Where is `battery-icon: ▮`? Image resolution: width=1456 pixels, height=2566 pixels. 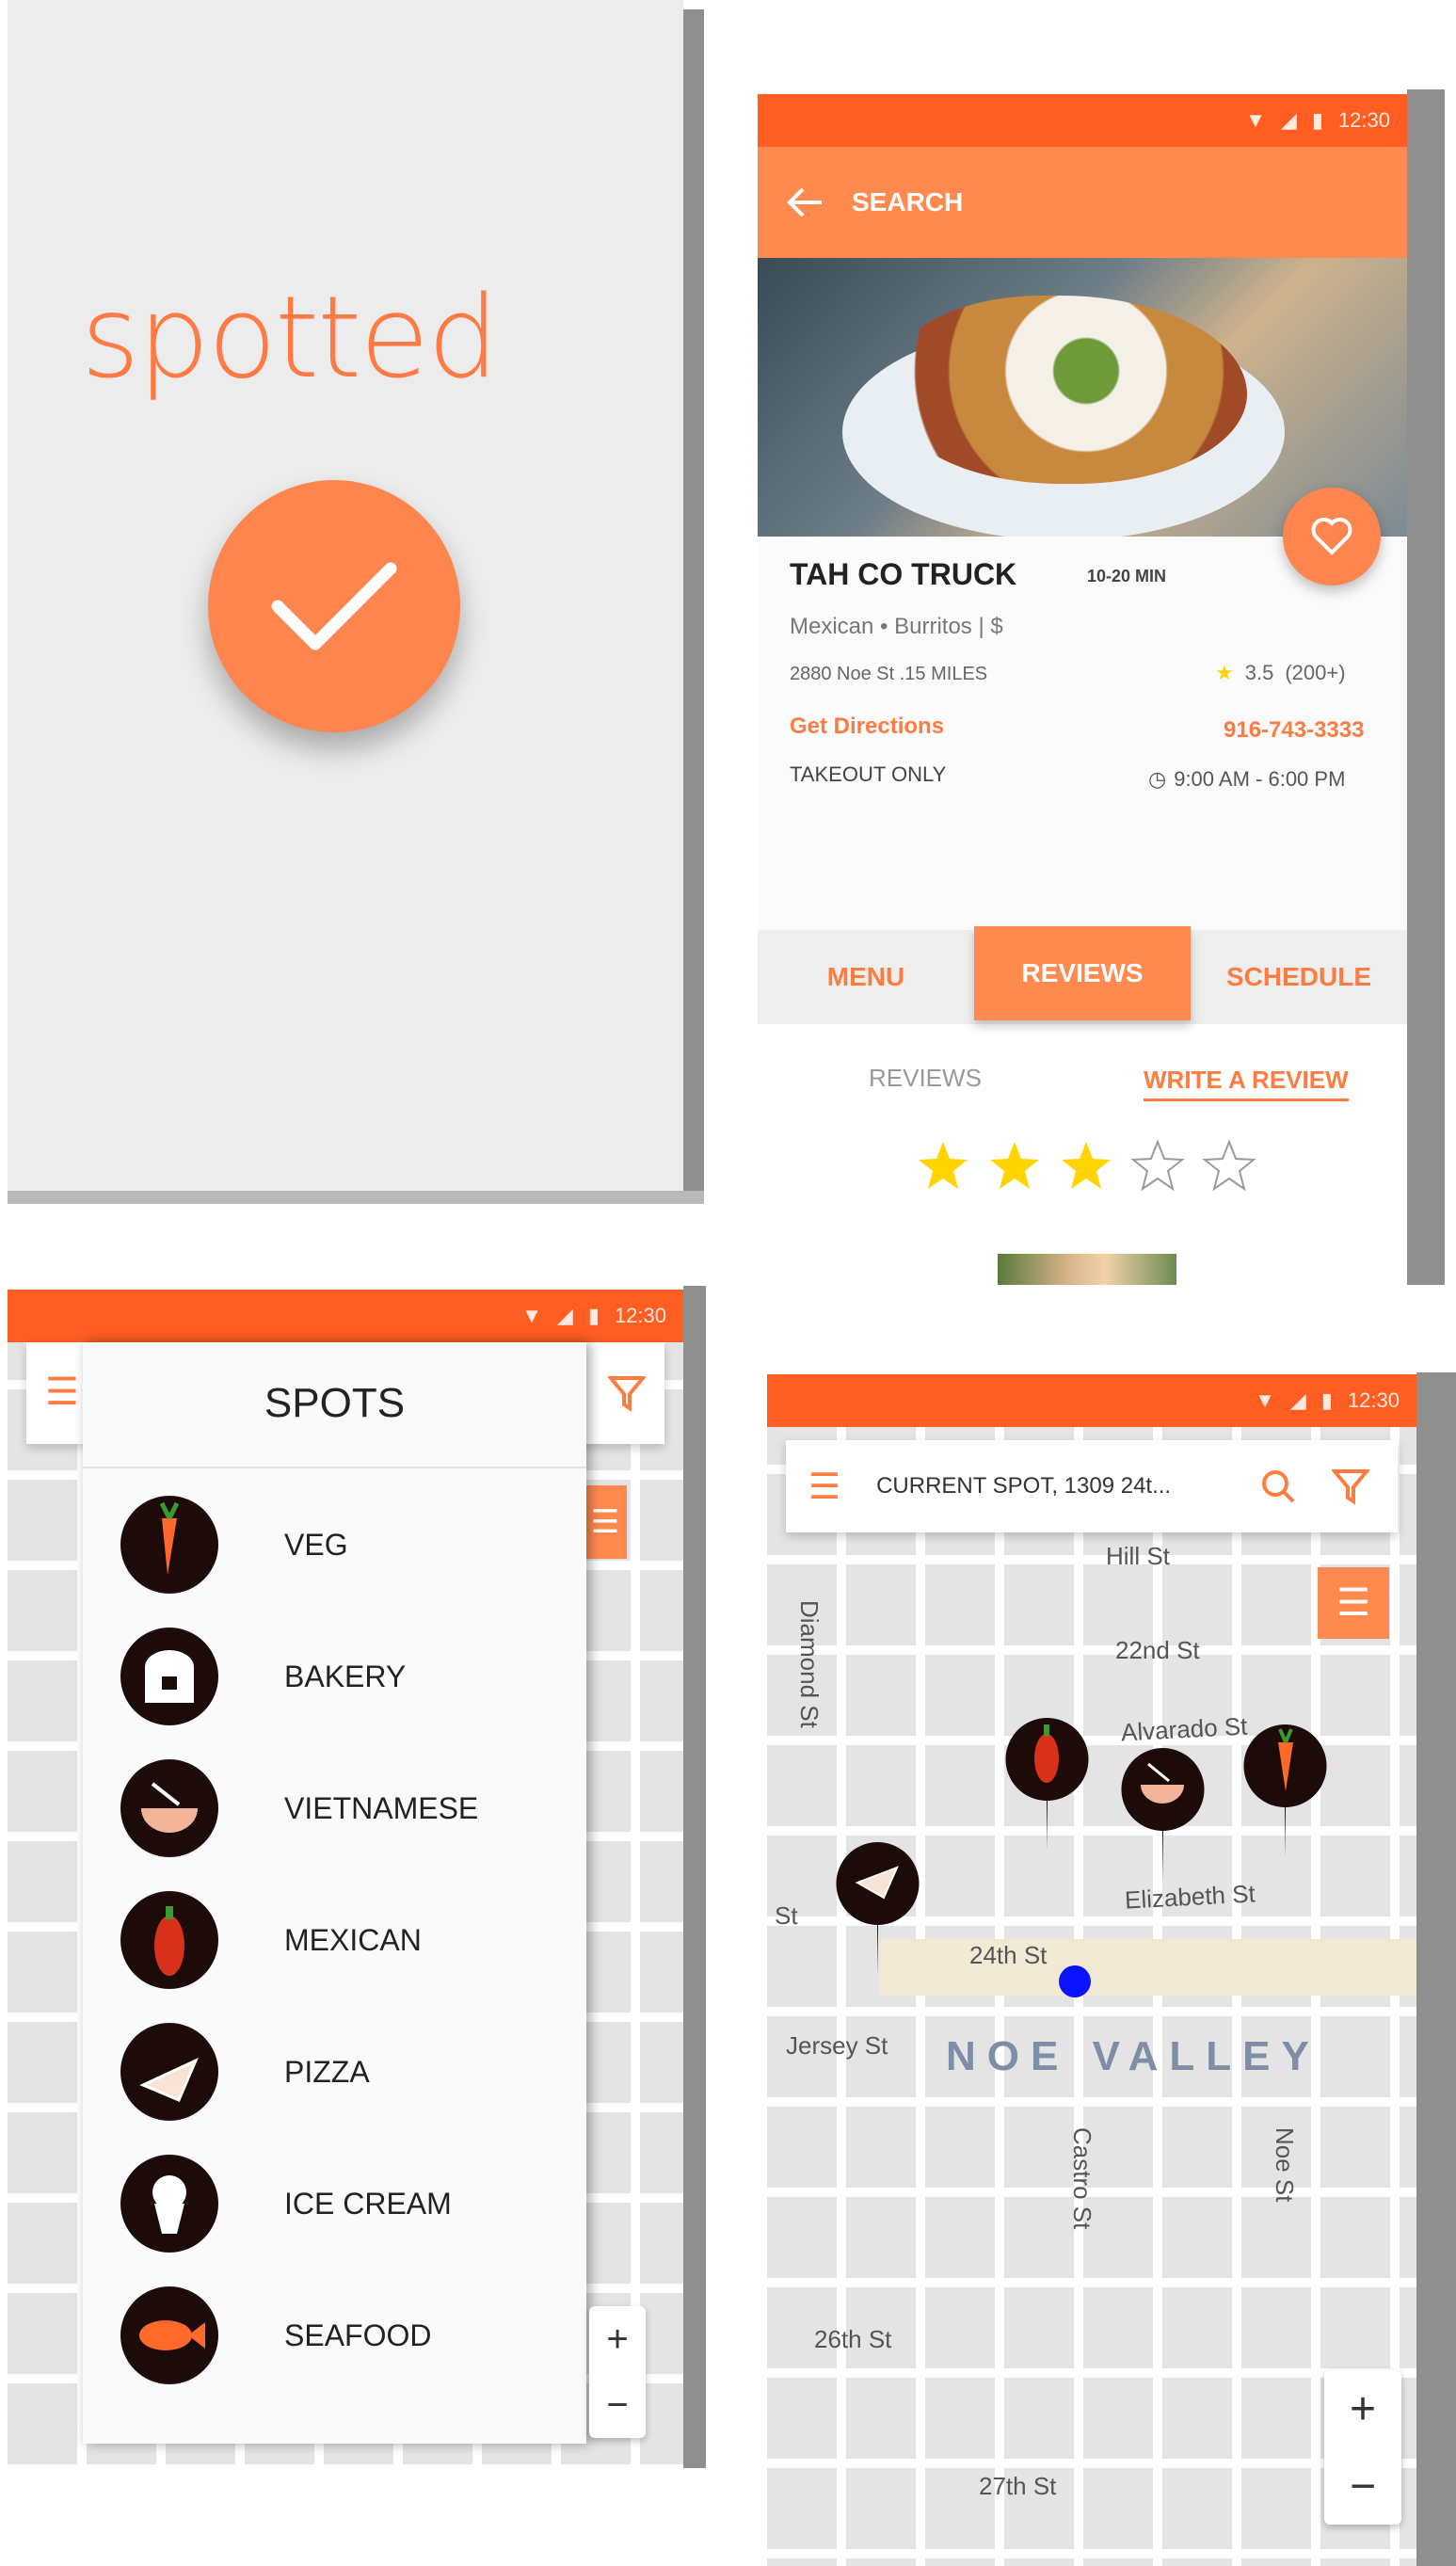
battery-icon: ▮ is located at coordinates (1317, 120).